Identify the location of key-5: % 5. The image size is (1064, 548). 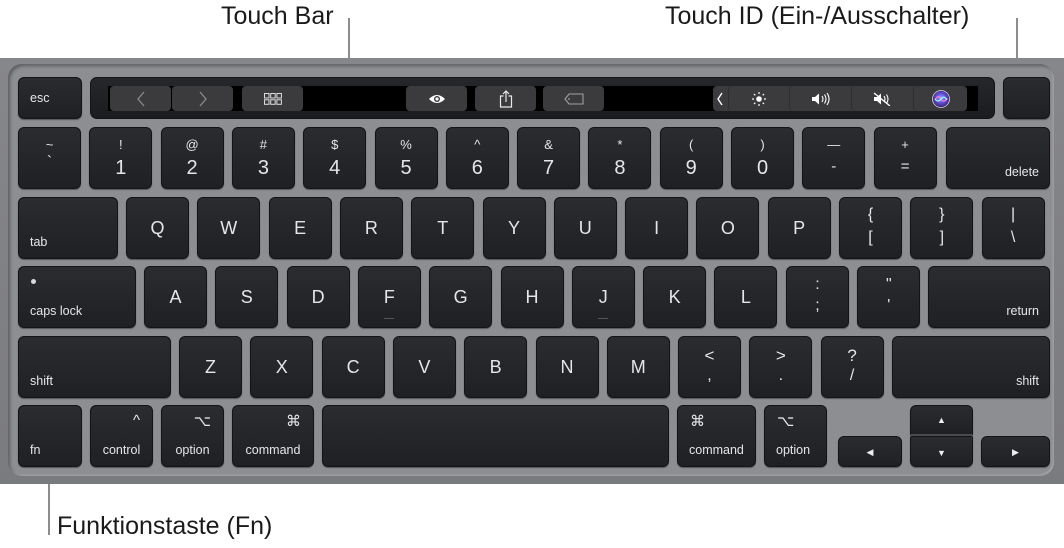
(406, 158).